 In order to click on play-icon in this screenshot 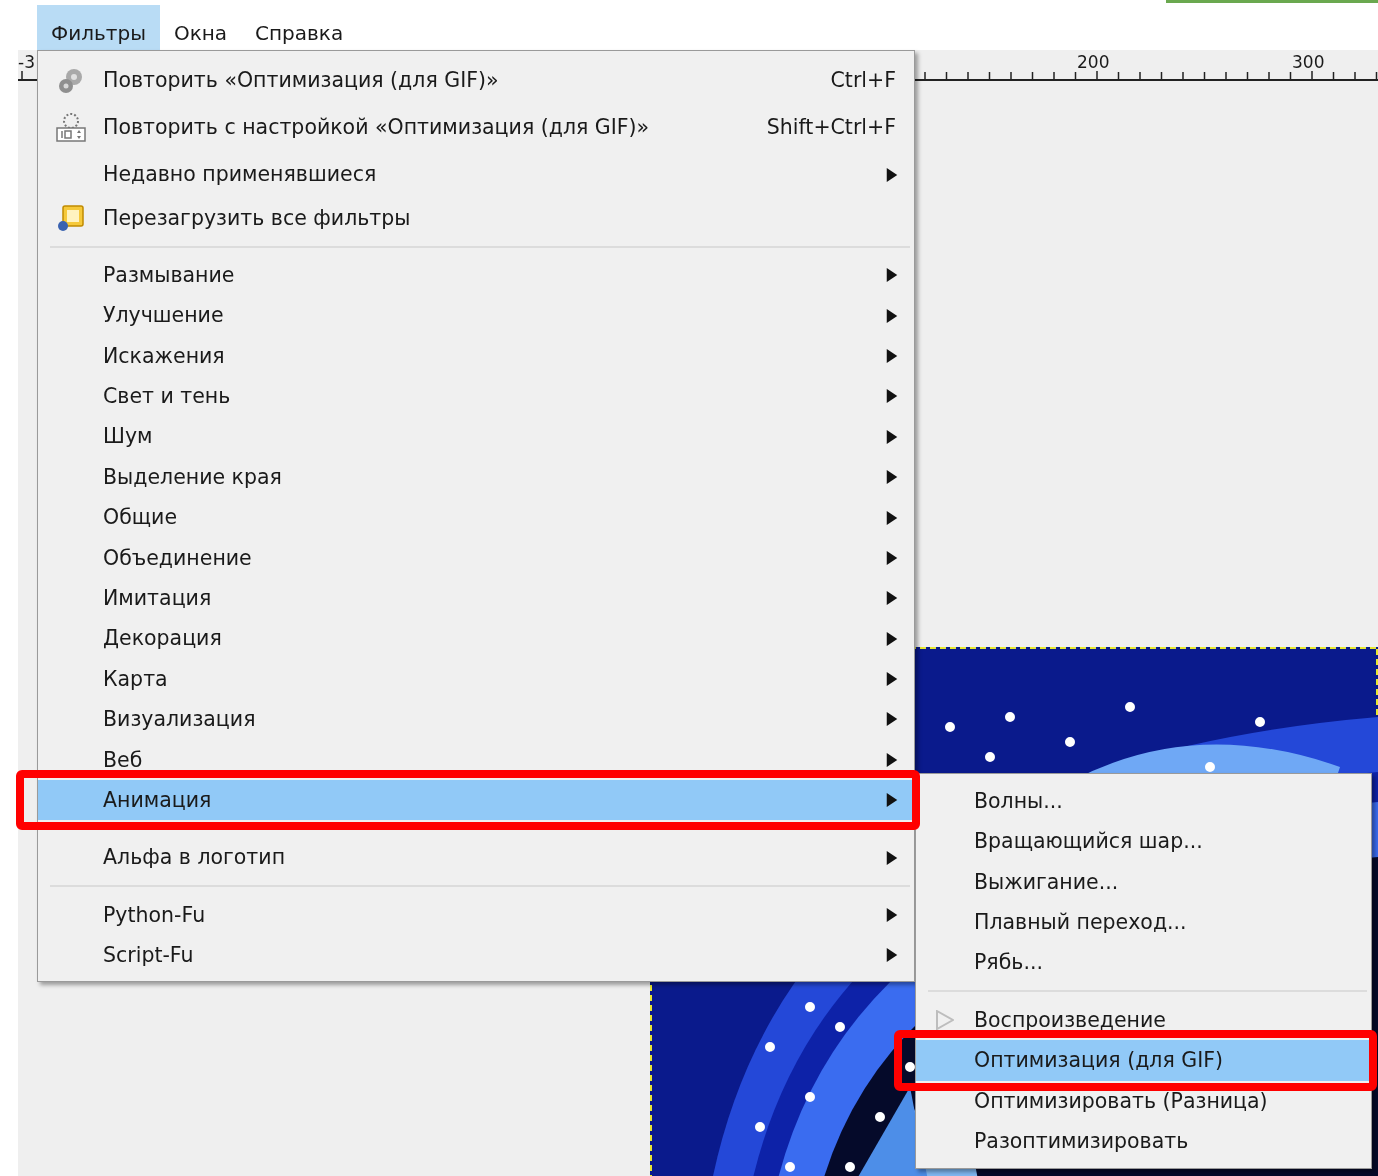, I will do `click(945, 1020)`.